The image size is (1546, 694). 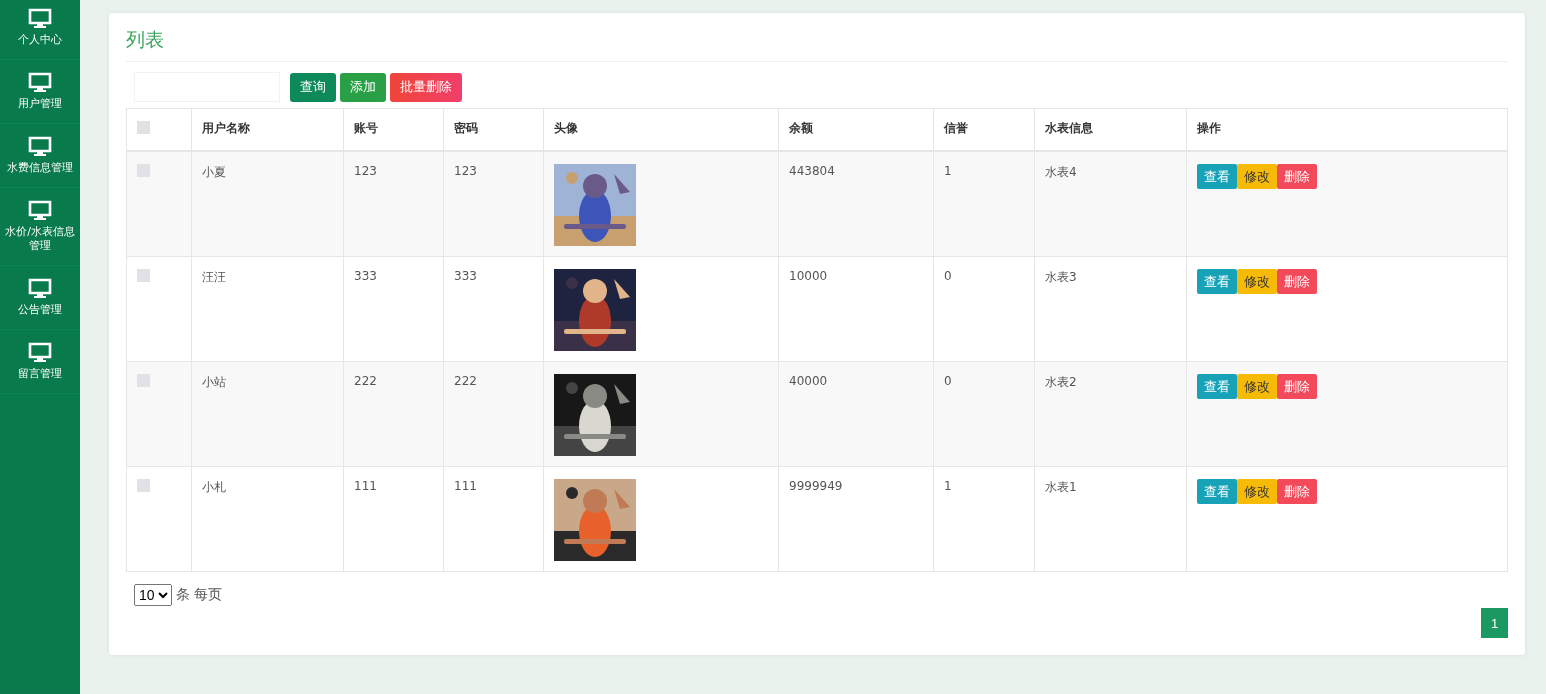 I want to click on table-cell: 水表2, so click(x=1061, y=382).